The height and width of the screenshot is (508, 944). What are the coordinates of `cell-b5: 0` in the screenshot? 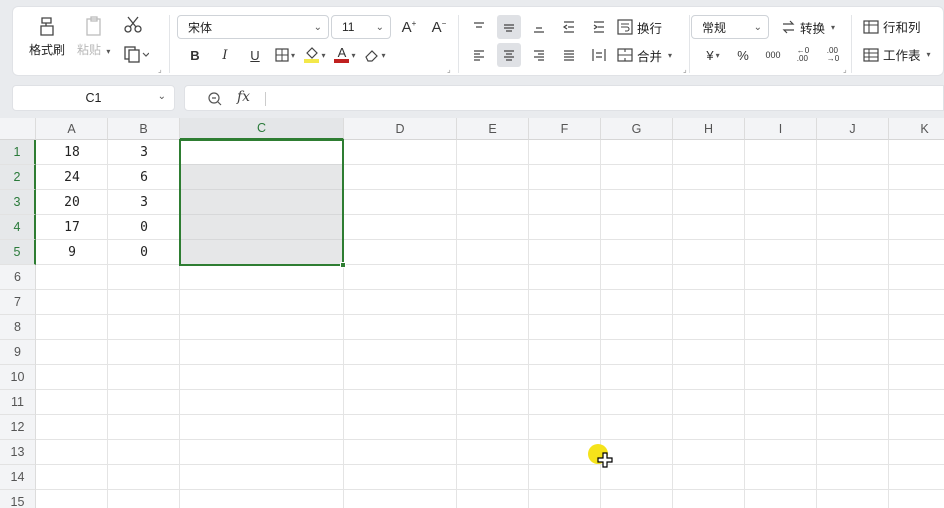 It's located at (144, 252).